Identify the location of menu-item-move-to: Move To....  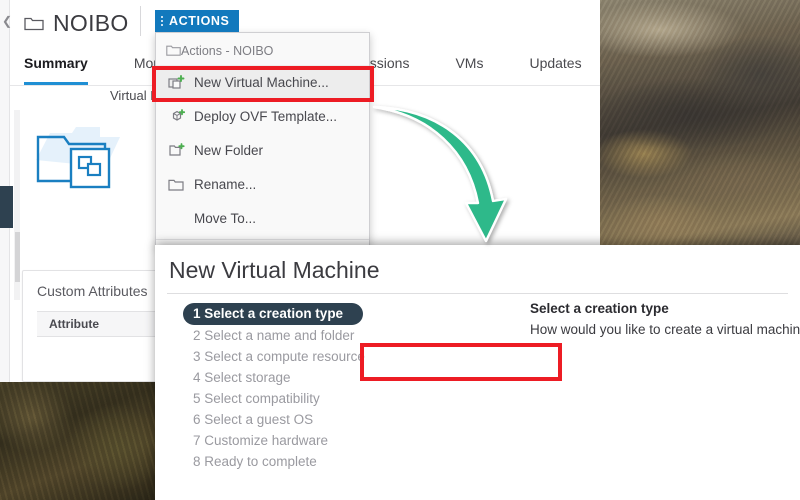
(262, 218).